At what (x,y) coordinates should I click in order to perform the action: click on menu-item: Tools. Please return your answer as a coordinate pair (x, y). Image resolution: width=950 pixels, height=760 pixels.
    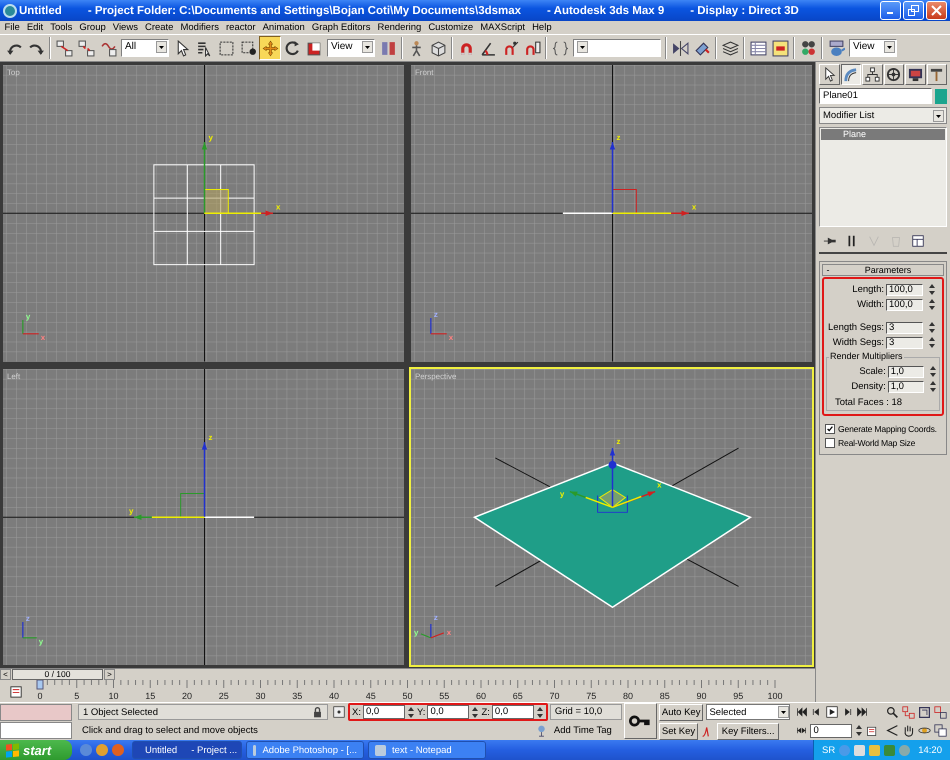
    Looking at the image, I should click on (61, 28).